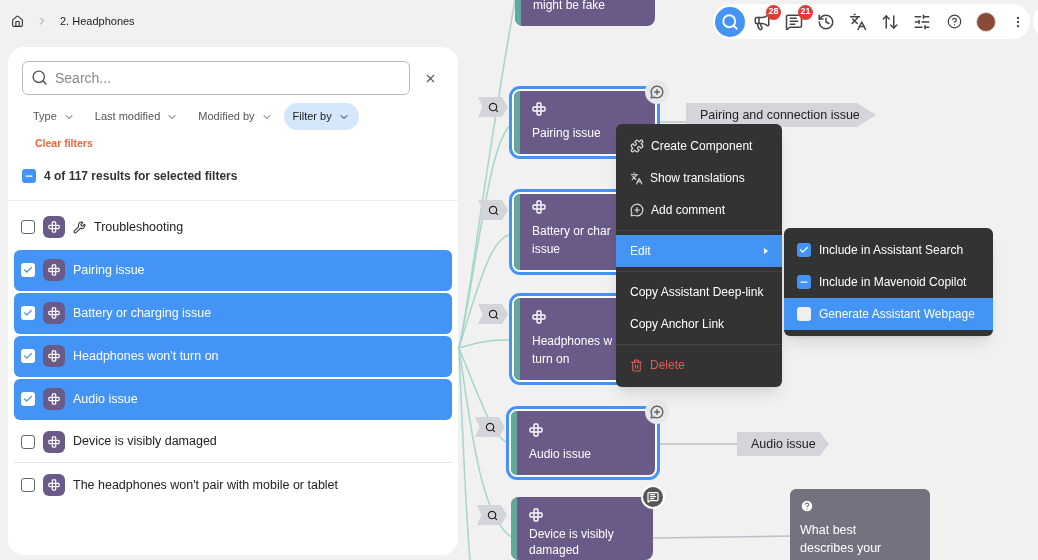 This screenshot has width=1038, height=560. Describe the element at coordinates (233, 227) in the screenshot. I see `result-row: Troubleshooting` at that location.